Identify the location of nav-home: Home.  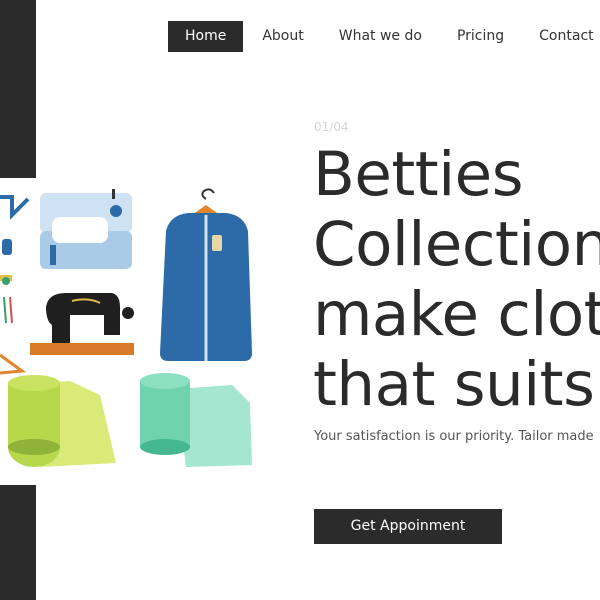
(206, 36).